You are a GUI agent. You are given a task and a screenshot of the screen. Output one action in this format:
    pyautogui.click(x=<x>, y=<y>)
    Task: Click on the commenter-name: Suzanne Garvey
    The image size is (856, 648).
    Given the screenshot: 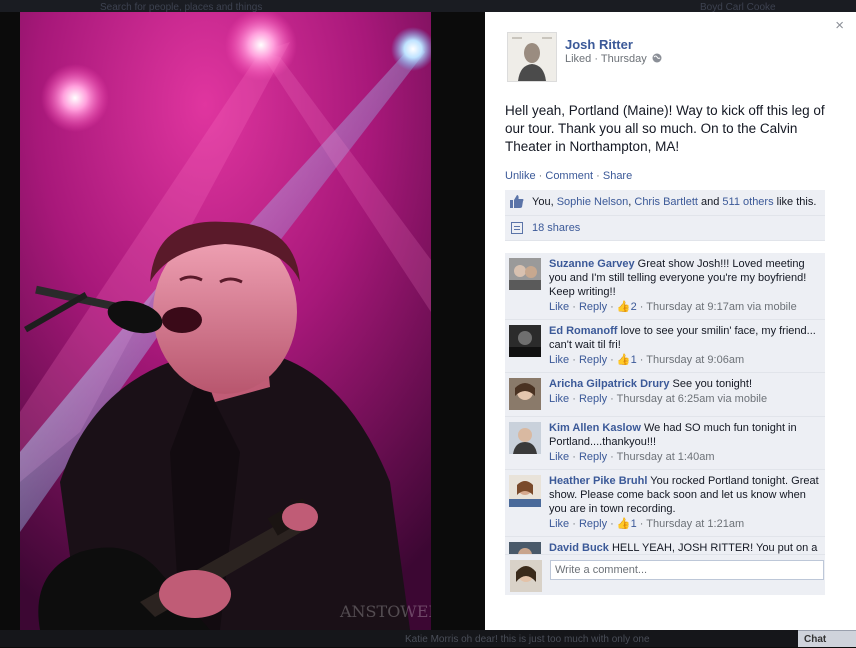 What is the action you would take?
    pyautogui.click(x=592, y=264)
    